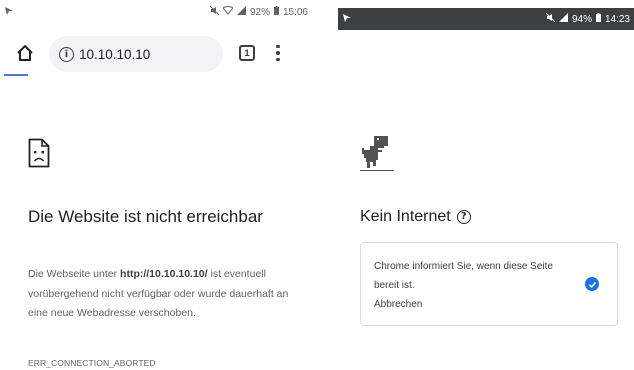  I want to click on info-icon: i, so click(66, 54).